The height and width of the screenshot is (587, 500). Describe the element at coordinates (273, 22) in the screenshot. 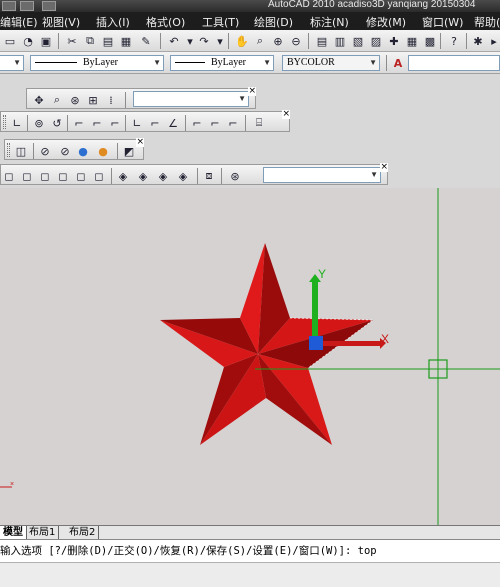

I see `menu-draw: 绘图(D)` at that location.